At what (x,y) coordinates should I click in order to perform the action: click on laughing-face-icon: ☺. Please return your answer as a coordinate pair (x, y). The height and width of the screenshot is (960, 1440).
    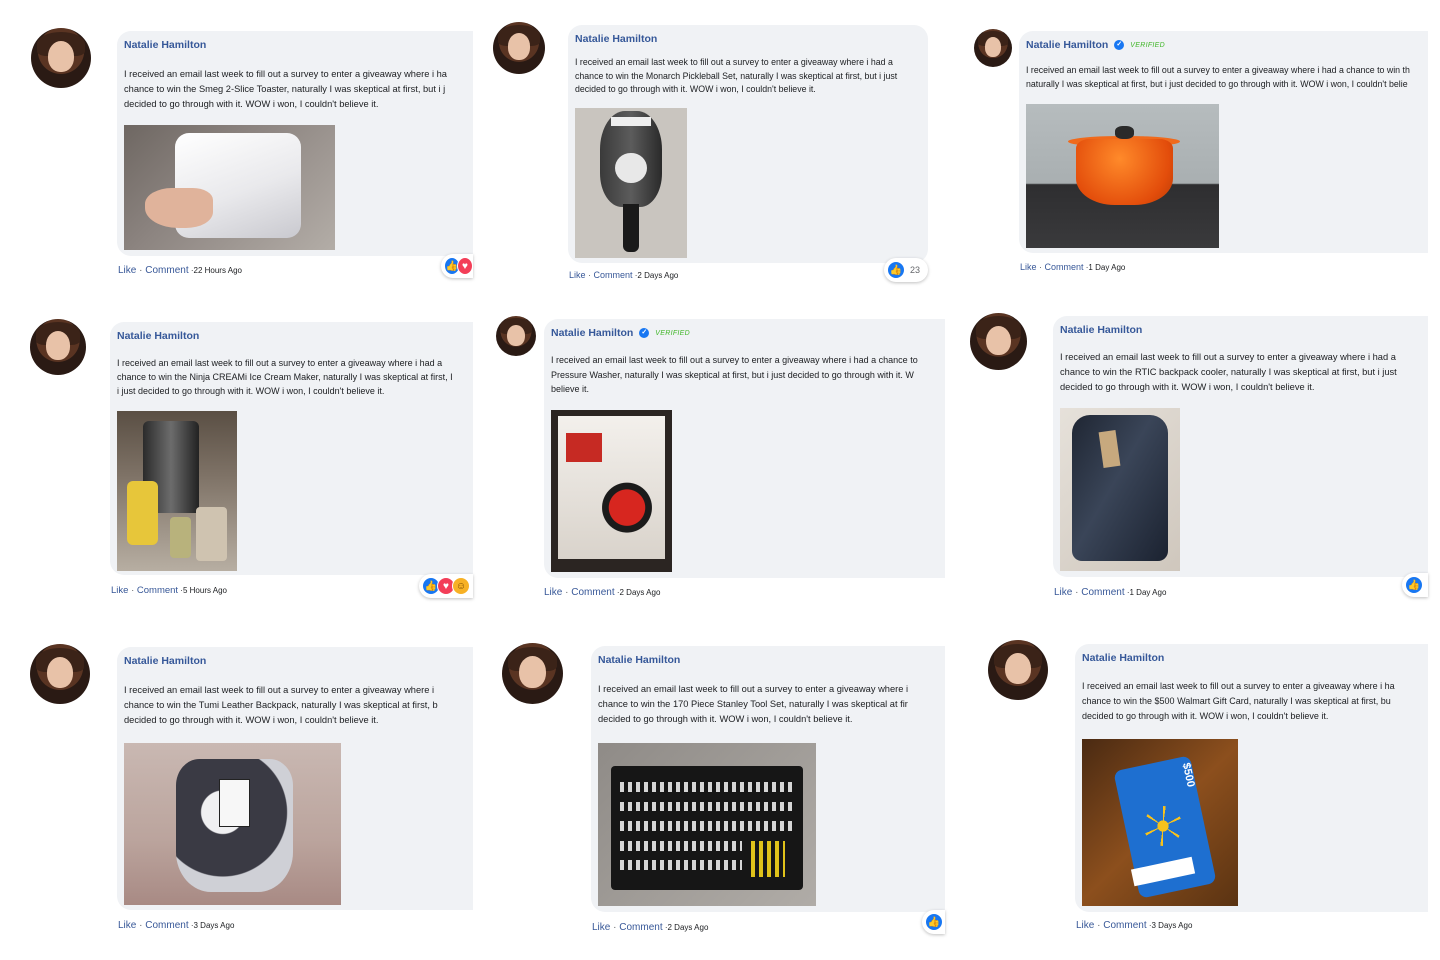
    Looking at the image, I should click on (461, 586).